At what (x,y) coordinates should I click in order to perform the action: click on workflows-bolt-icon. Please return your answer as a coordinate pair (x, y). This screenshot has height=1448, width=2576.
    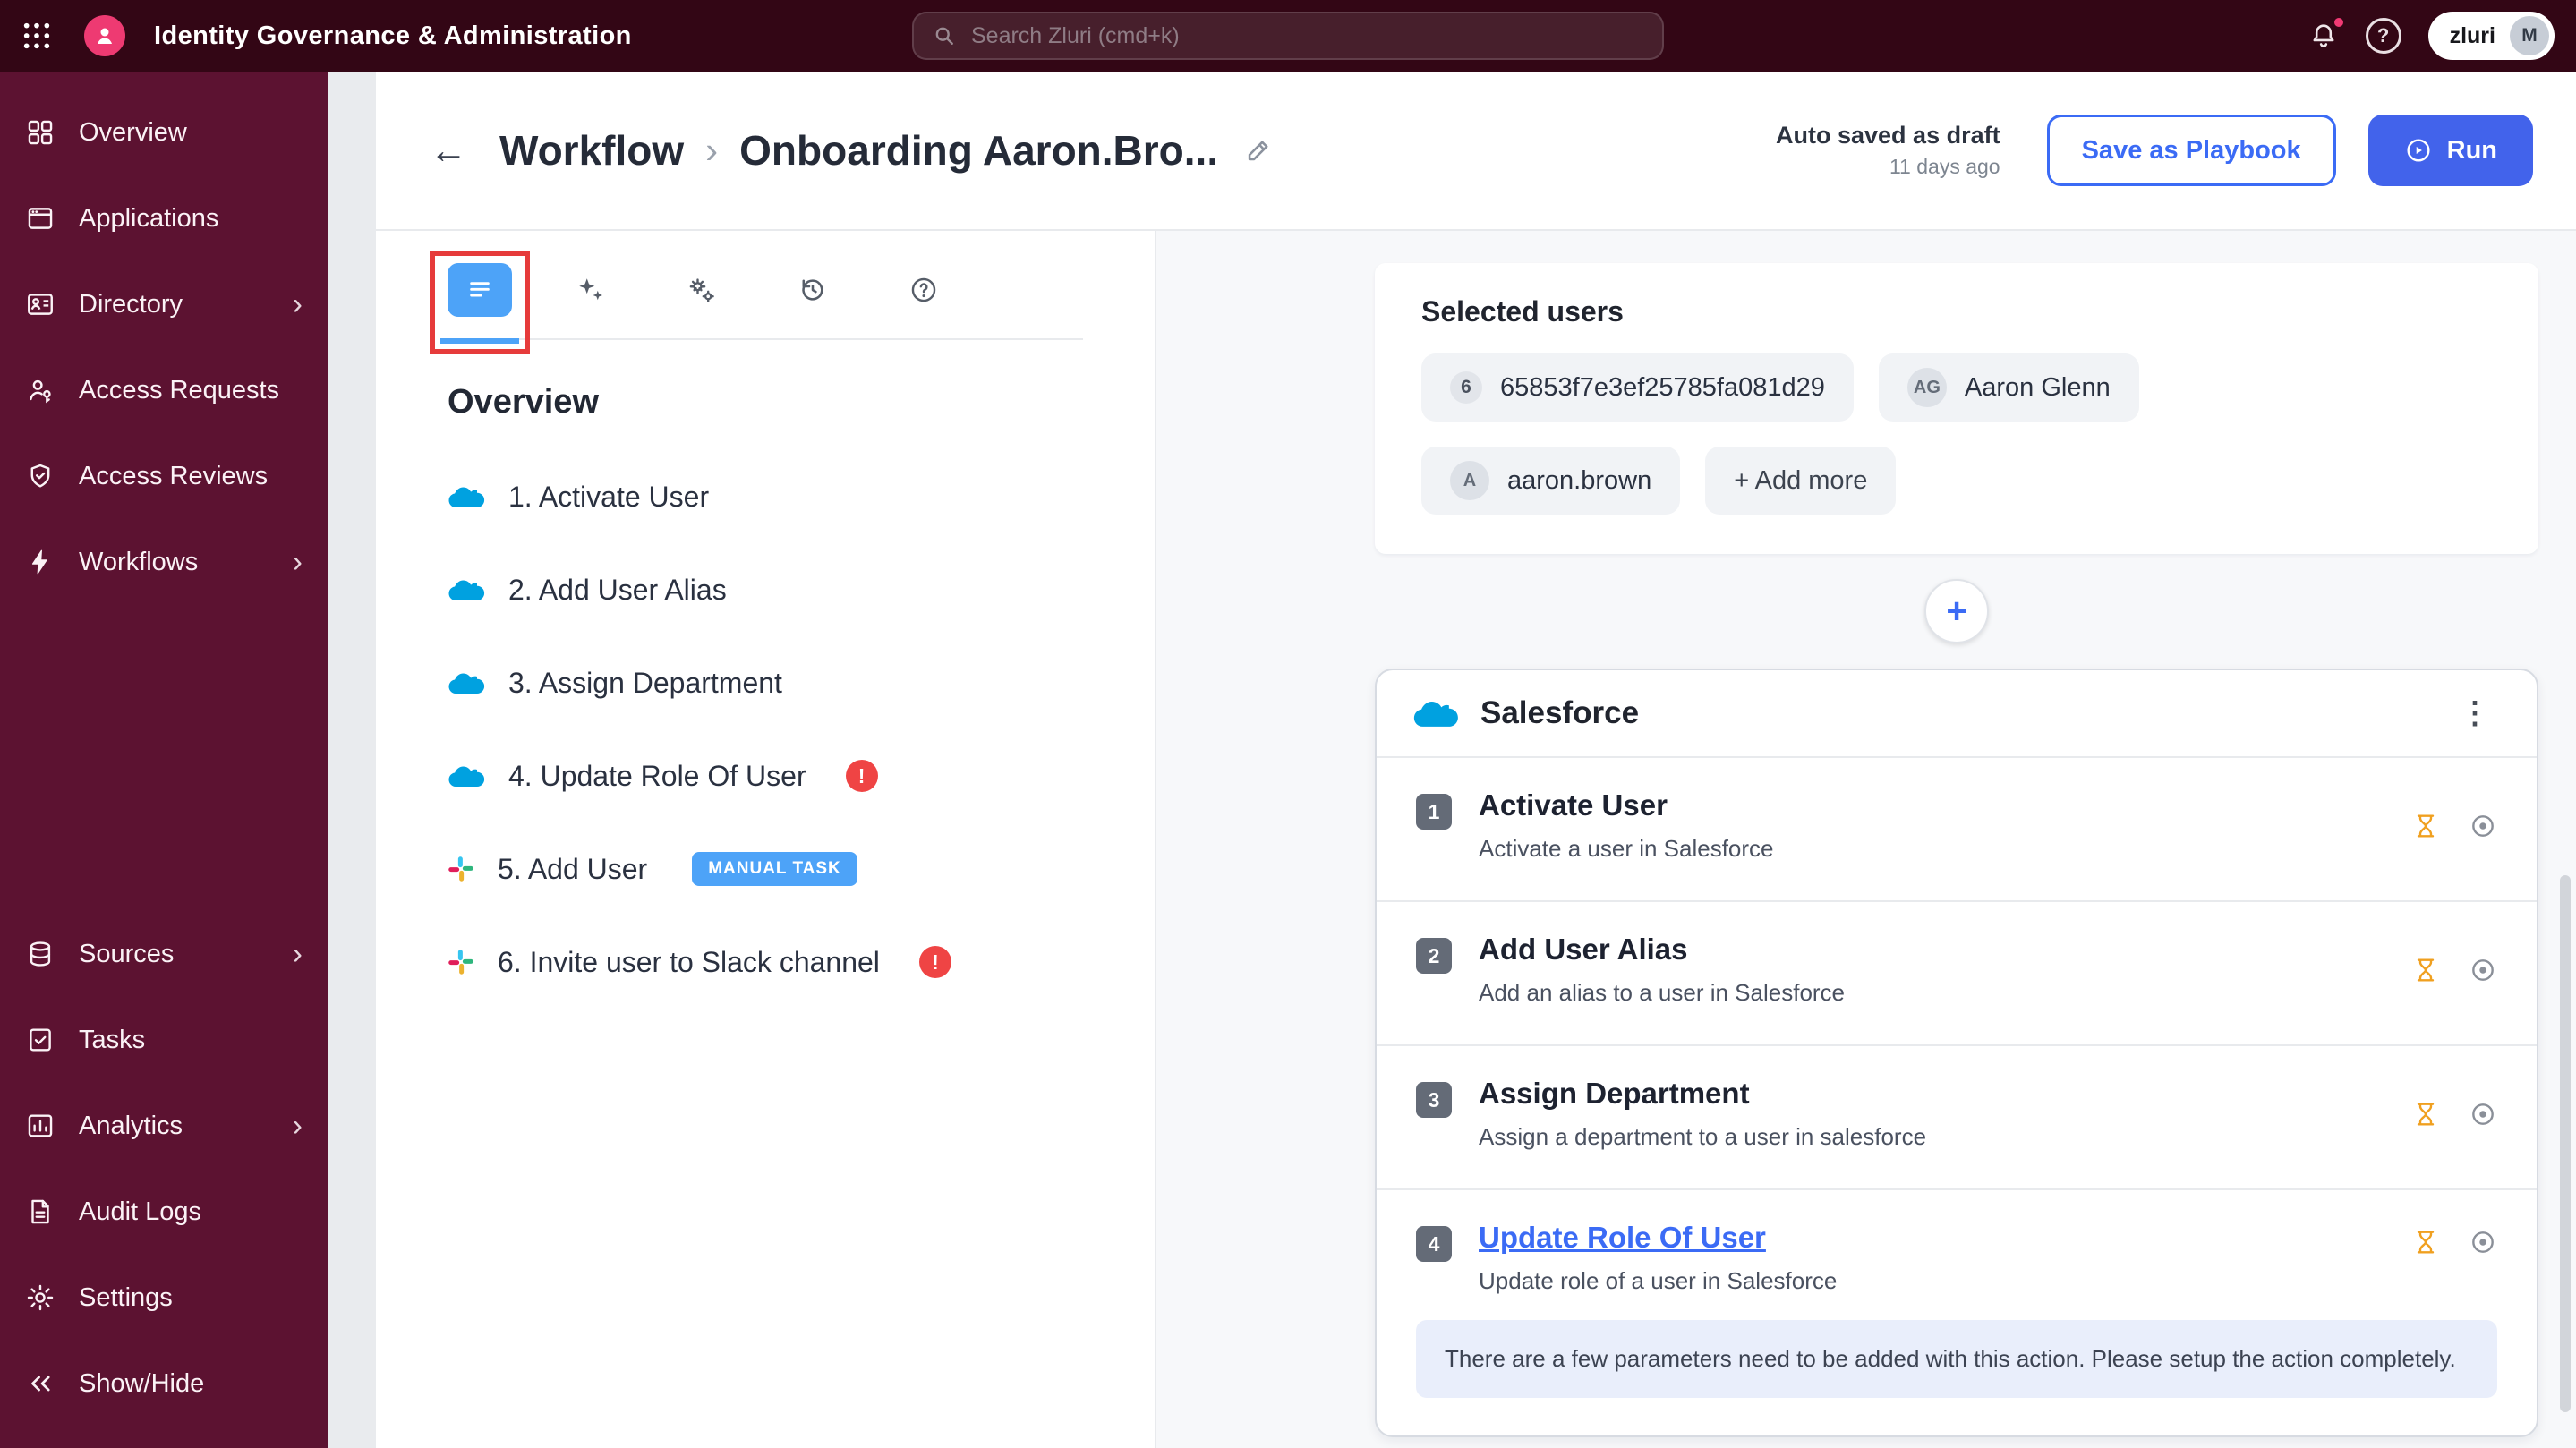
    Looking at the image, I should click on (40, 562).